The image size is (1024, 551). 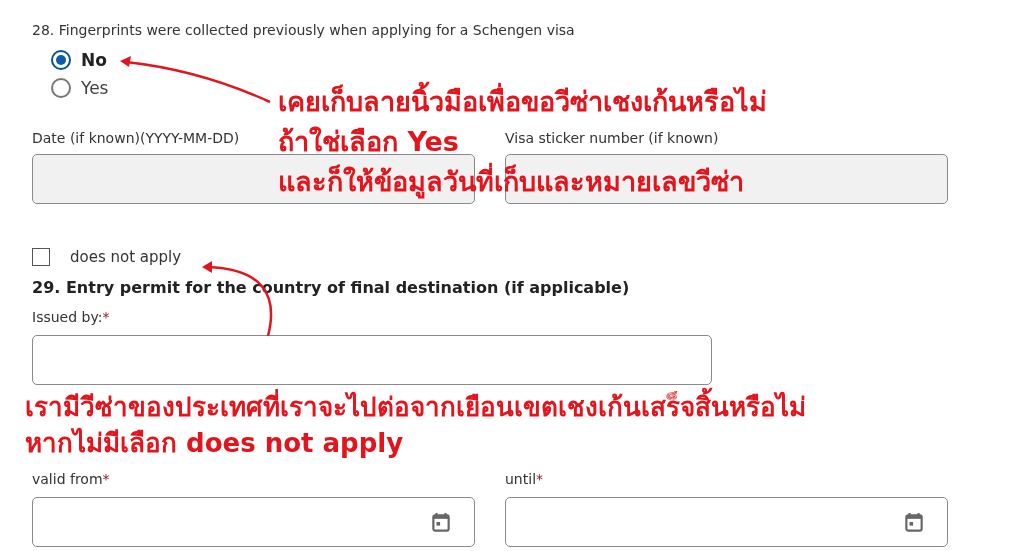 I want to click on annotation-text: ถ้าใช่เลือก Yes, so click(x=368, y=142).